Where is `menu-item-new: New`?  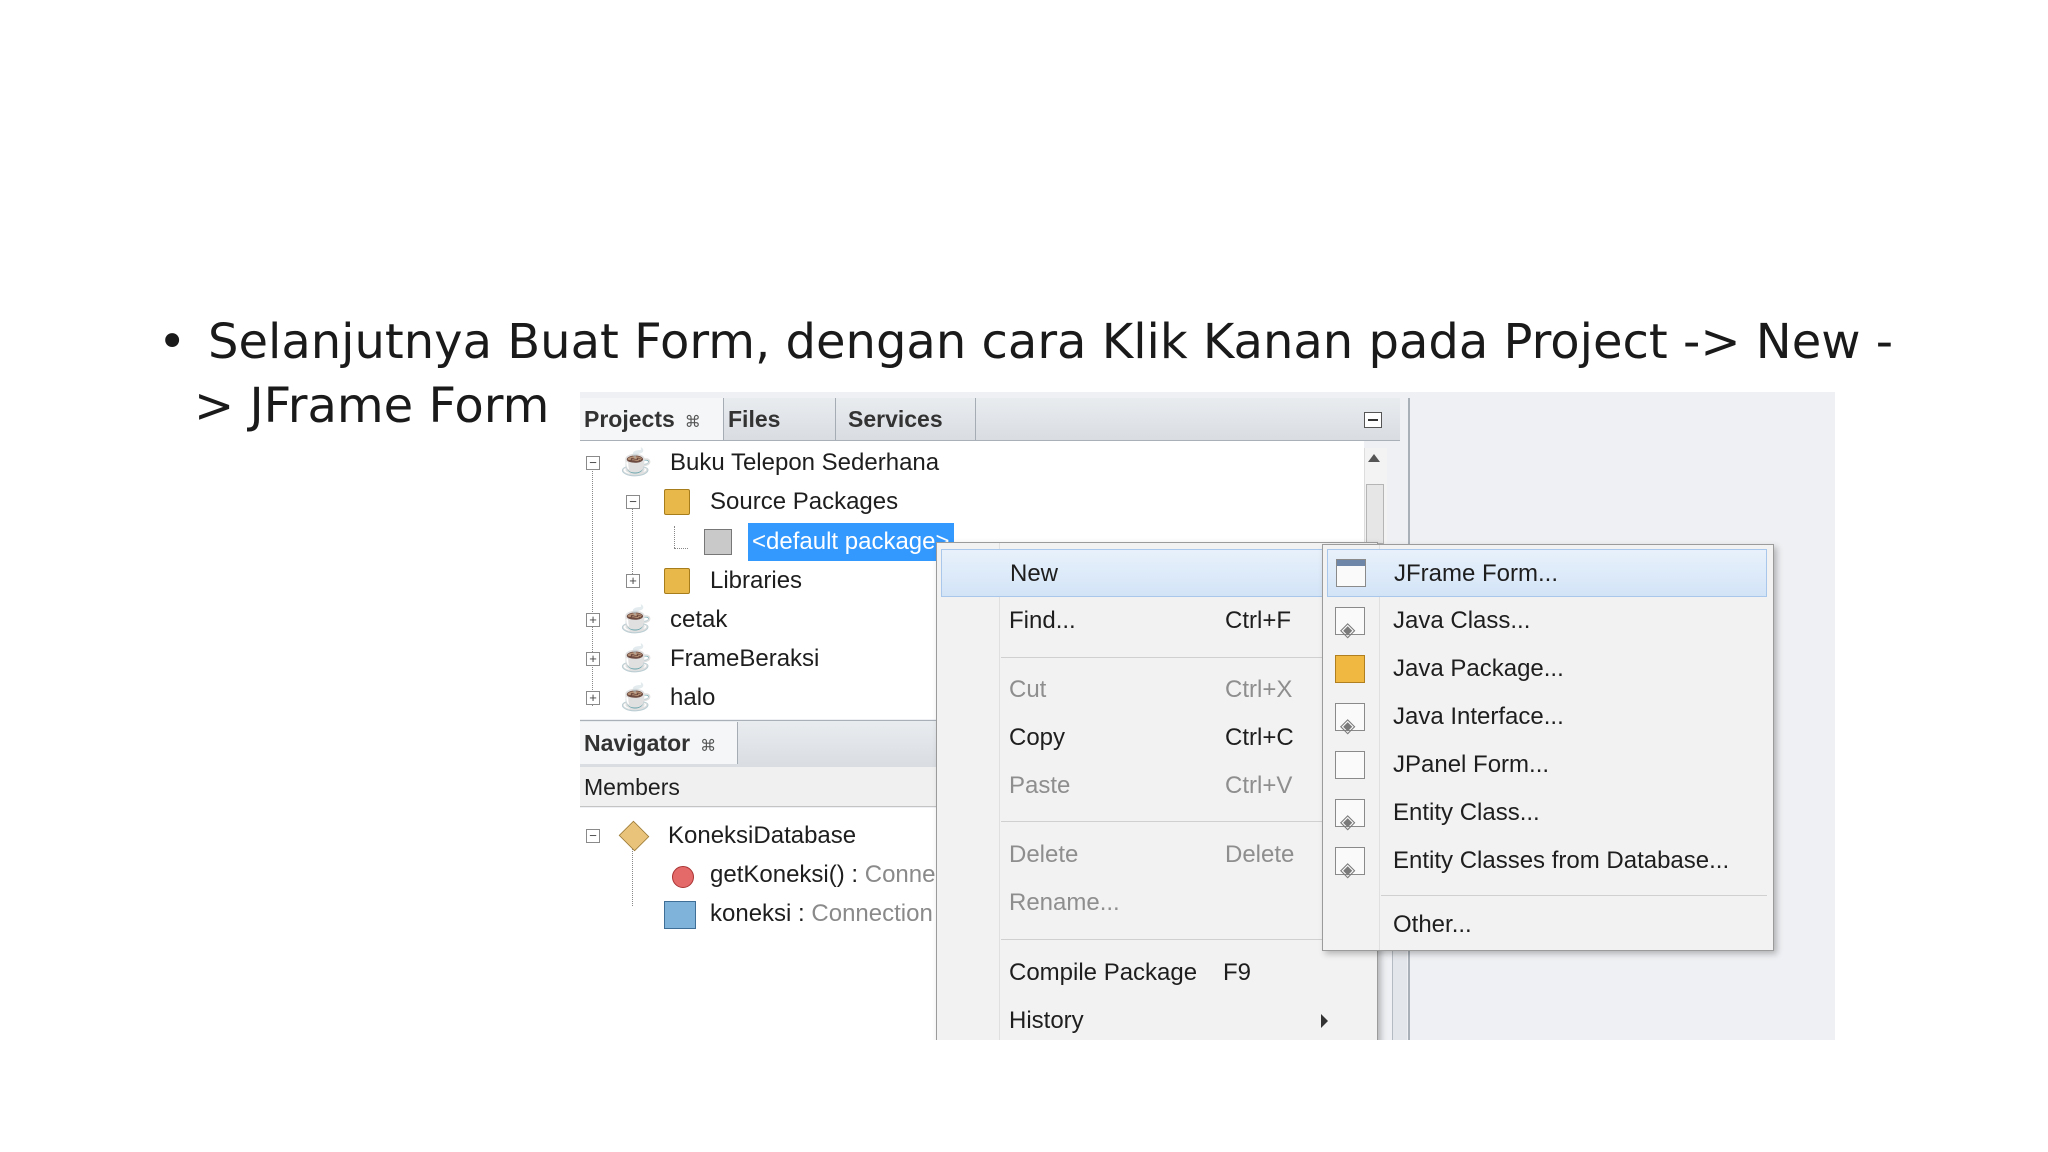
menu-item-new: New is located at coordinates (1156, 573).